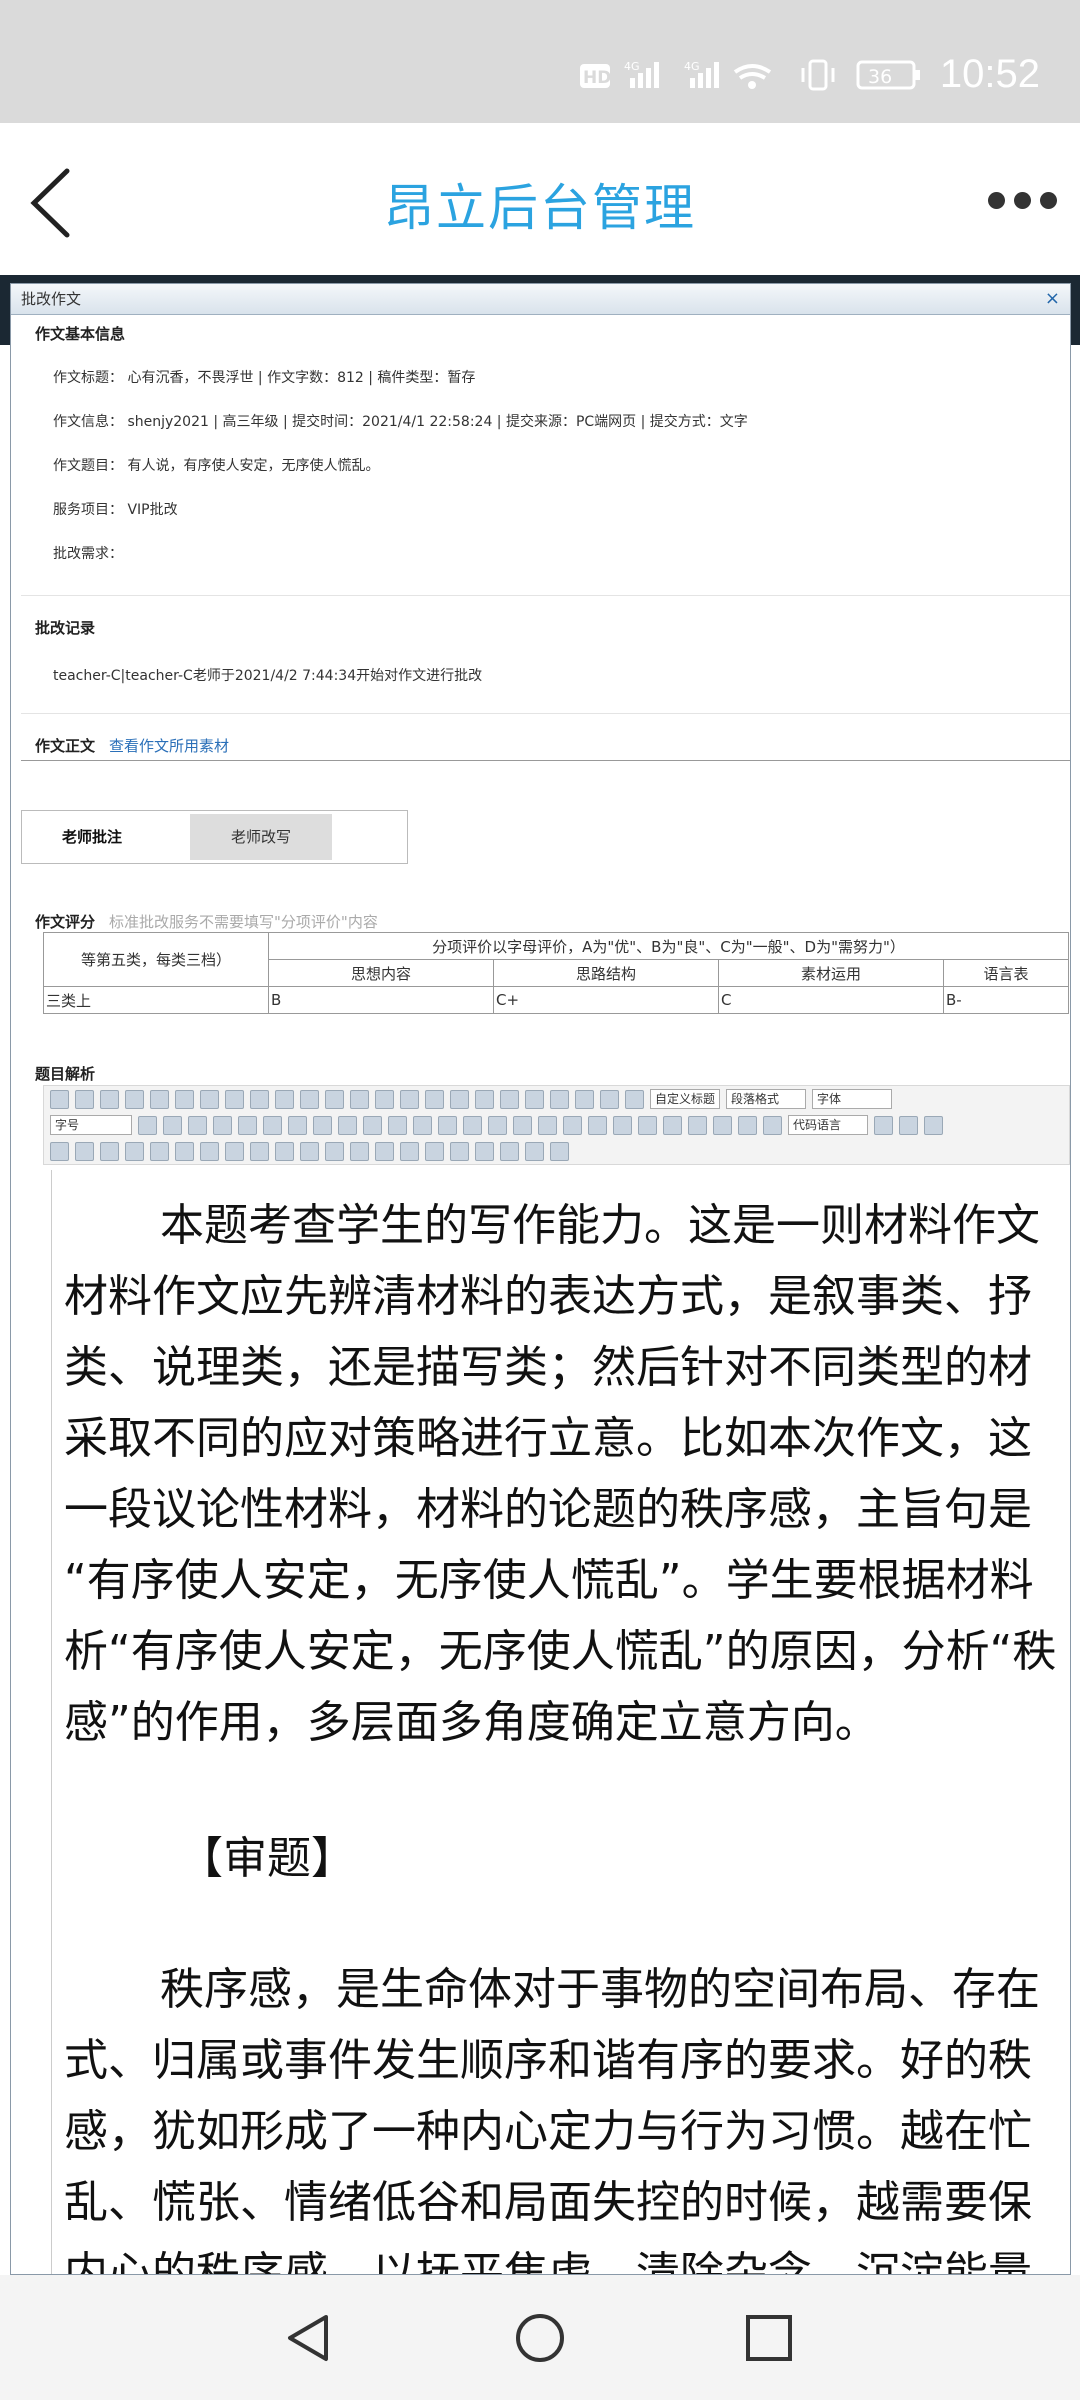 The width and height of the screenshot is (1080, 2400). What do you see at coordinates (547, 1125) in the screenshot?
I see `simple-upload-icon` at bounding box center [547, 1125].